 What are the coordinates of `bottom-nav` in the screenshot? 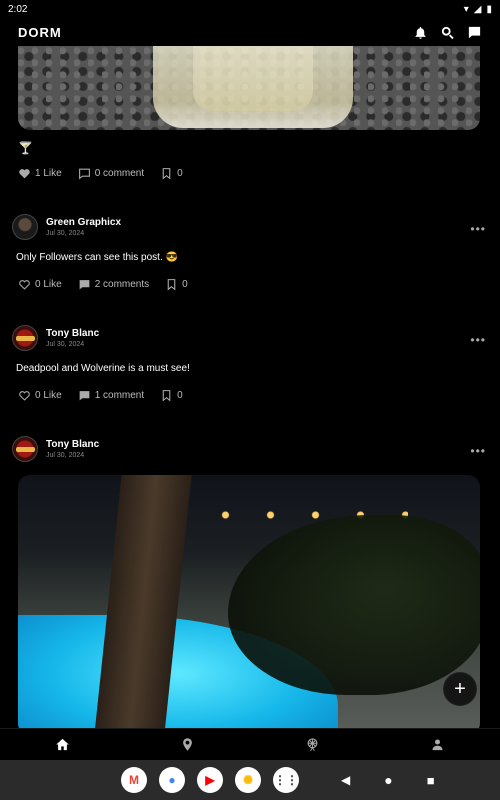 It's located at (250, 744).